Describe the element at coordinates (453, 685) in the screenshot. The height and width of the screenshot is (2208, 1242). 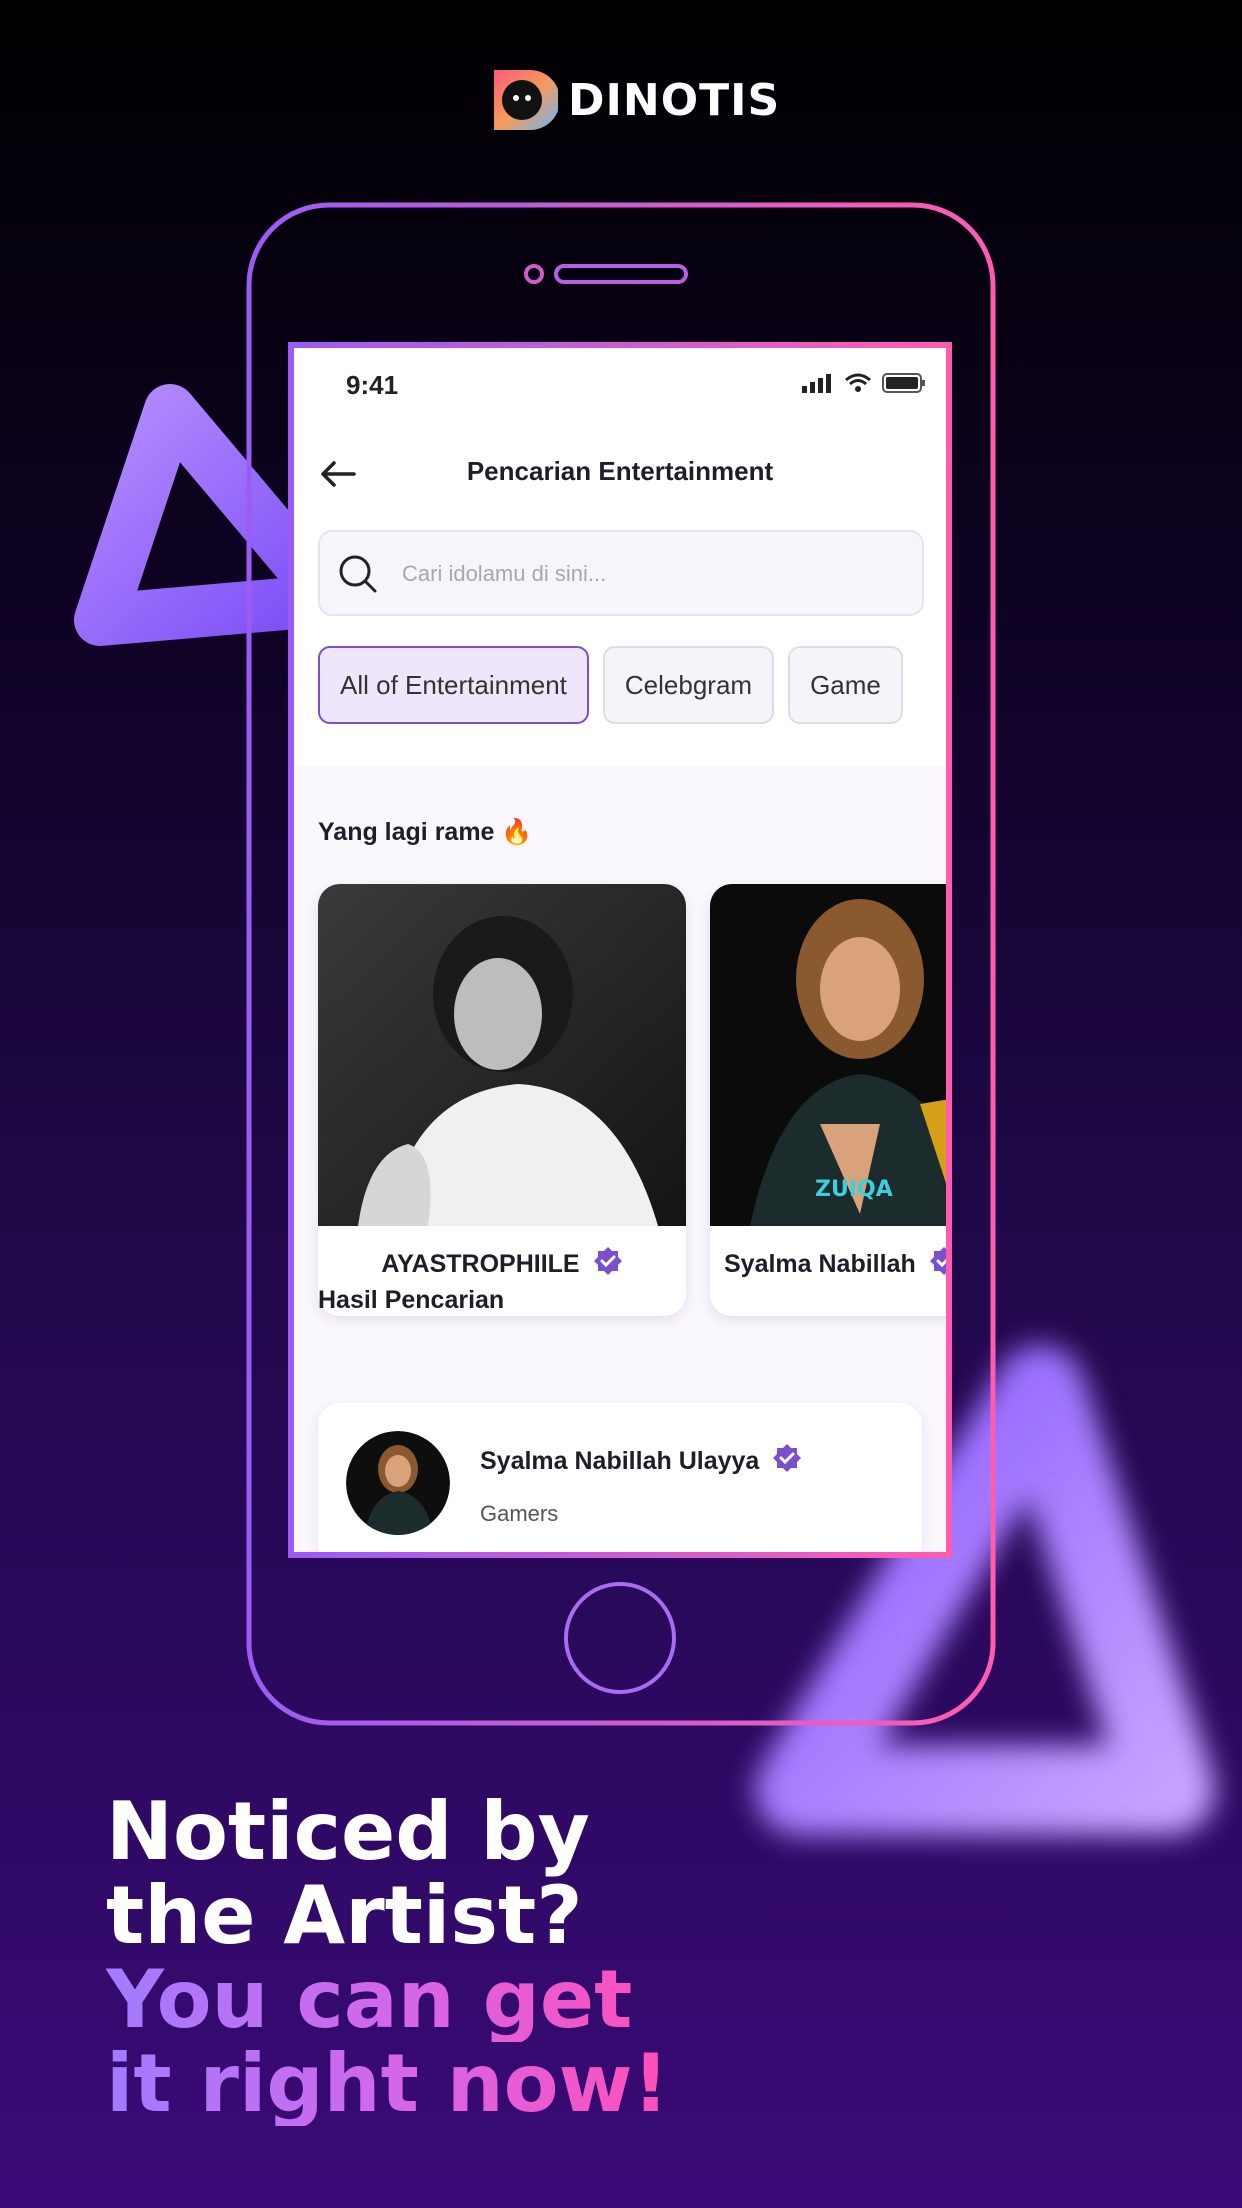
I see `chip-all-of-entertainment: All of Entertainment` at that location.